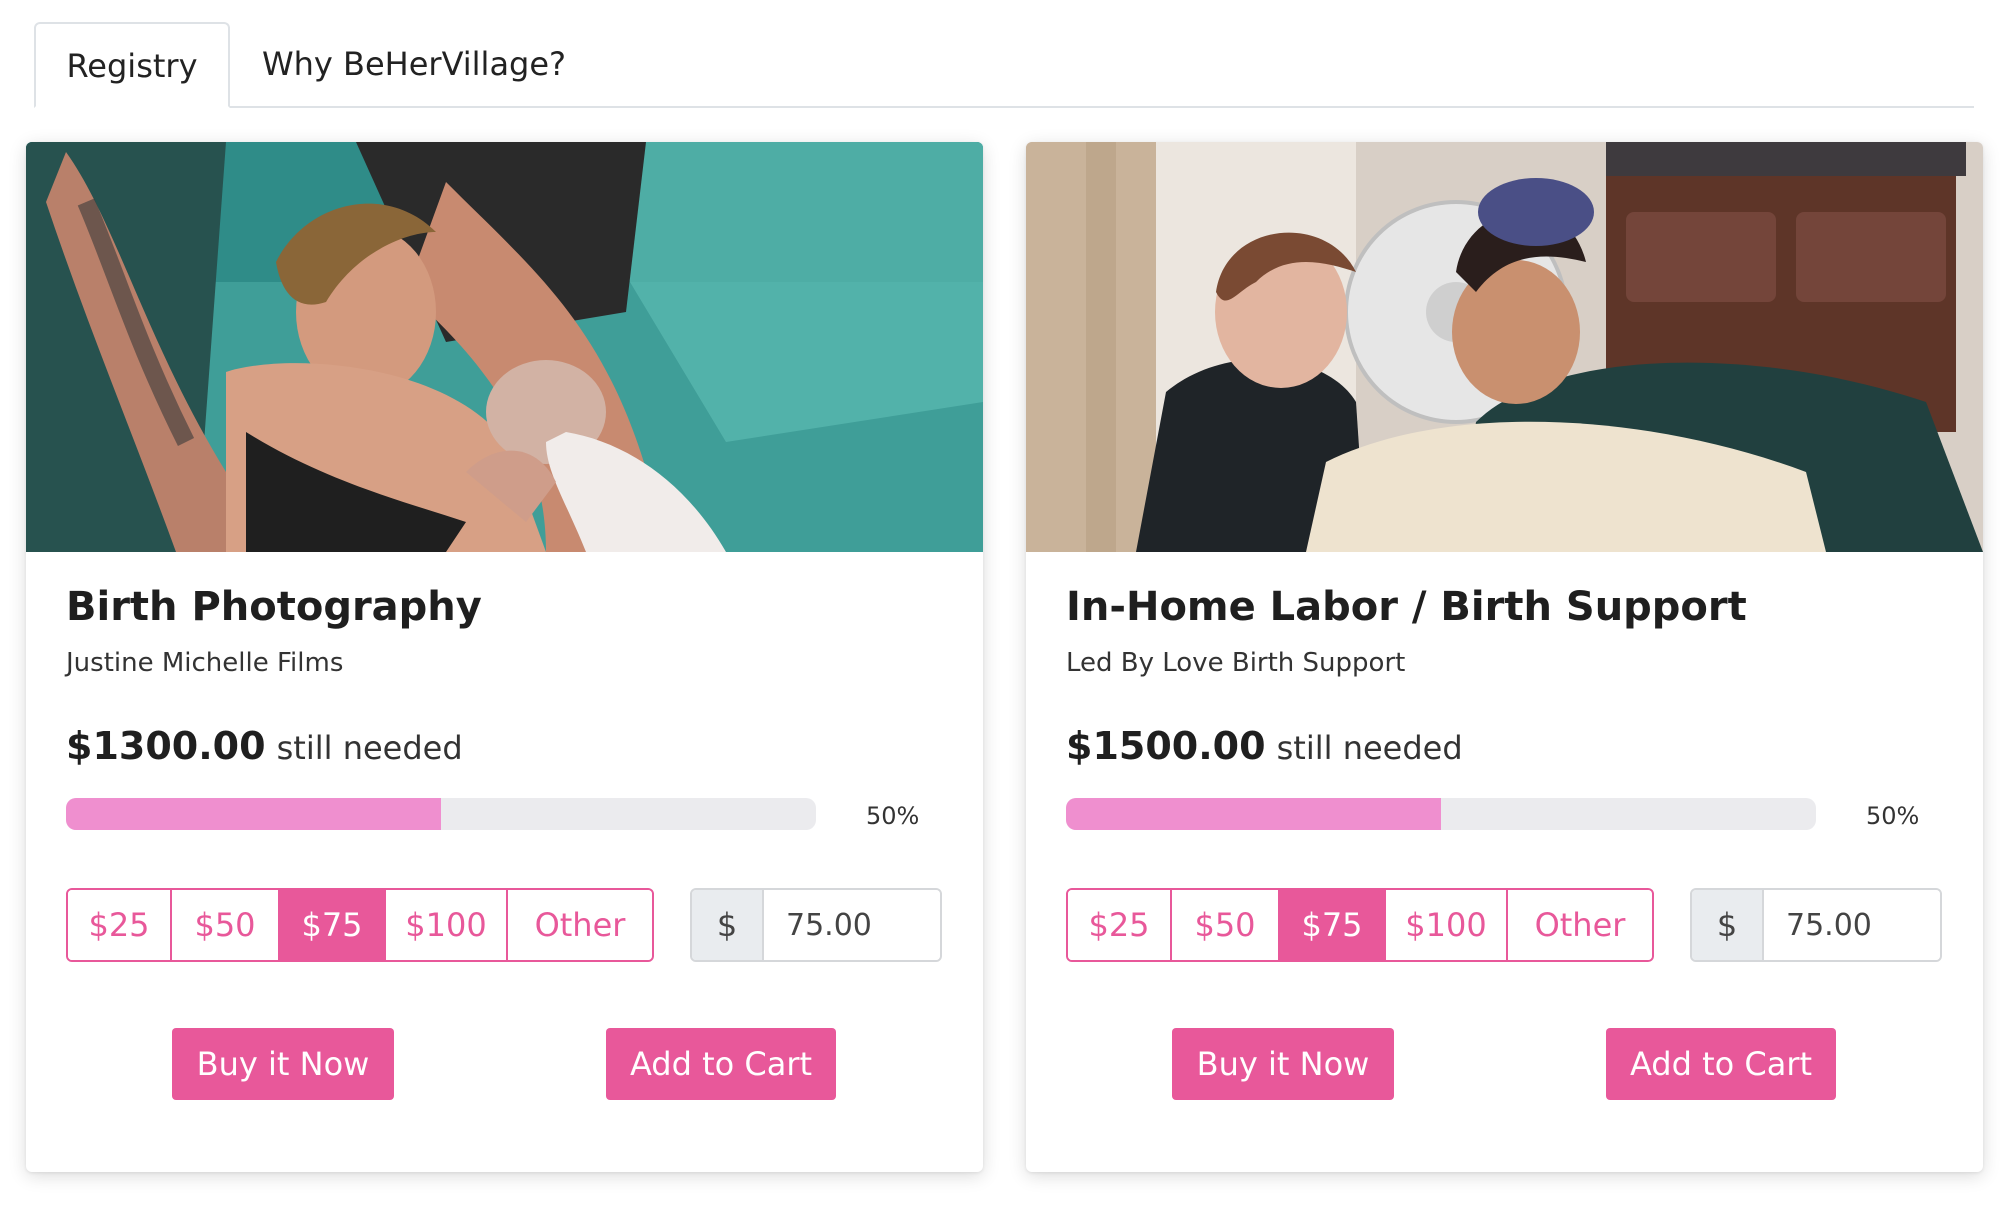 This screenshot has height=1222, width=2012. I want to click on vendor-name: Justine Michelle Films, so click(205, 663).